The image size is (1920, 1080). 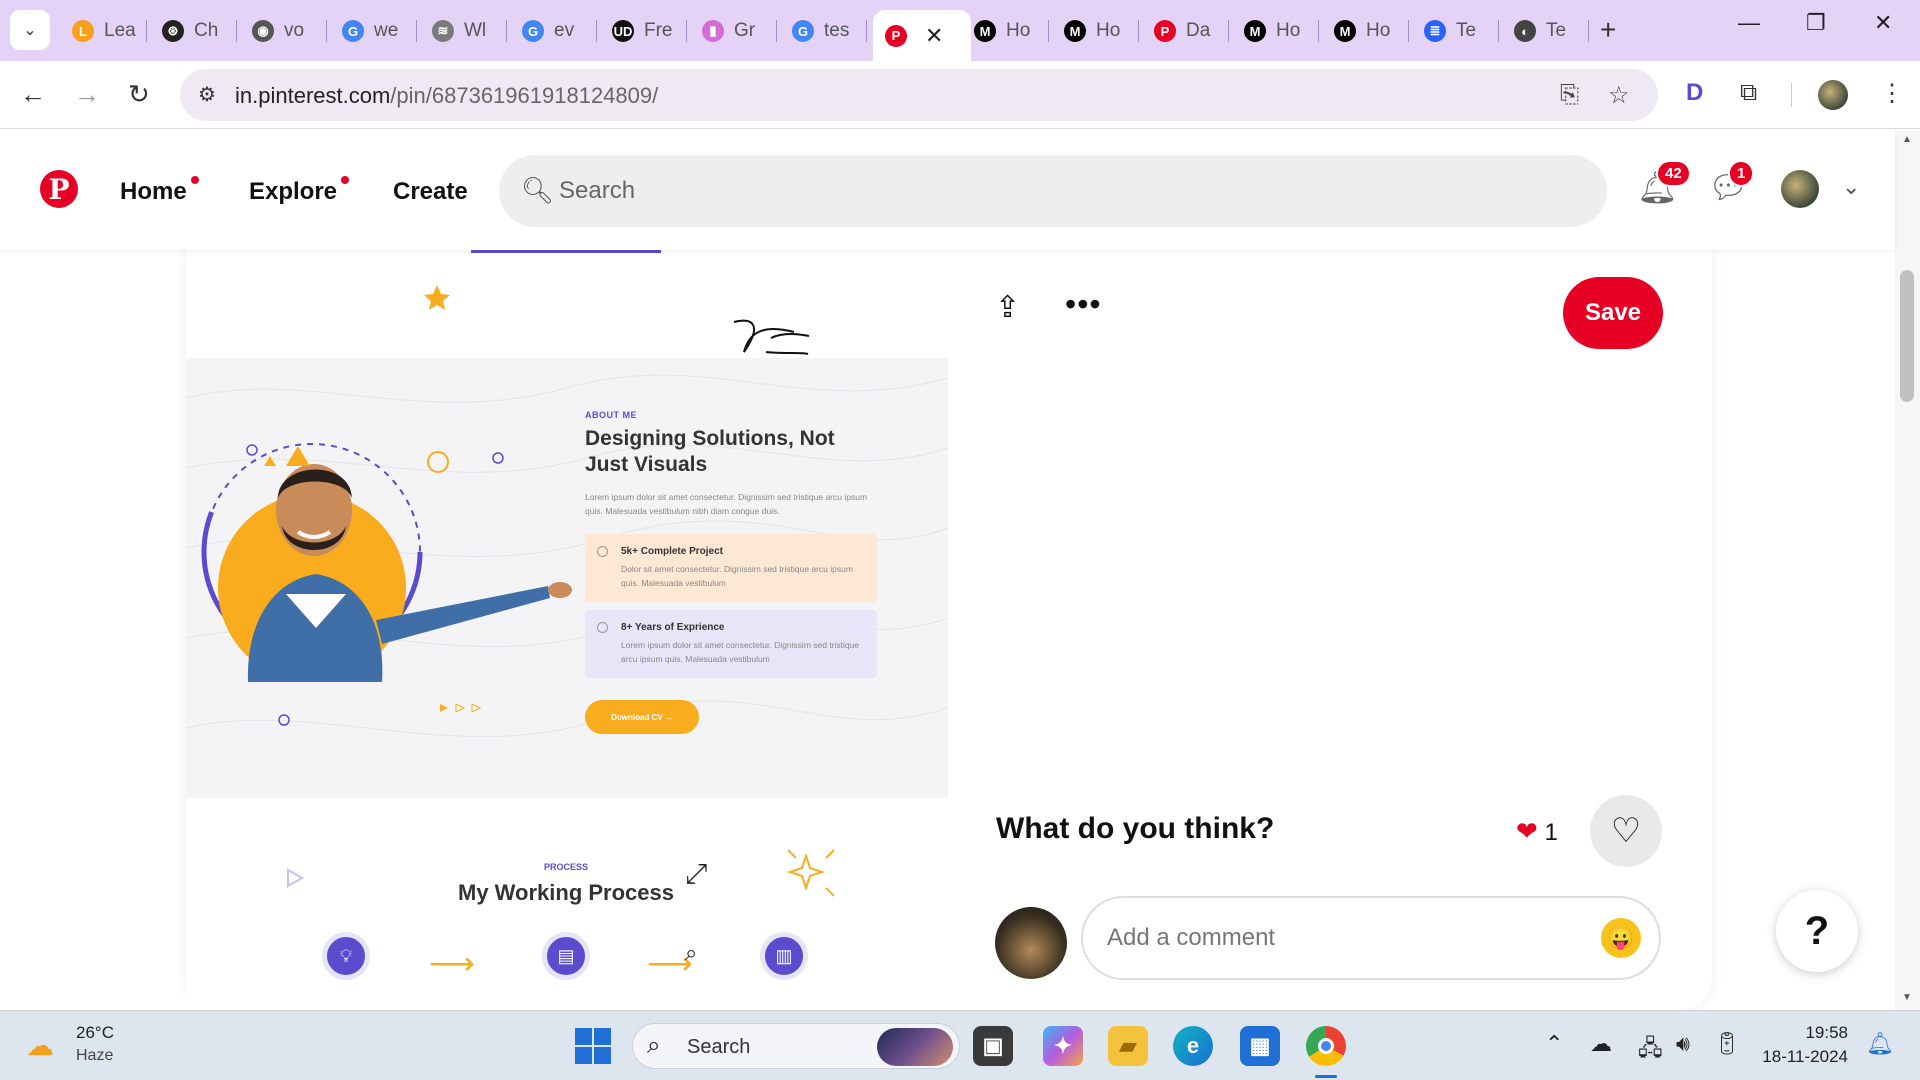 What do you see at coordinates (94, 1056) in the screenshot?
I see `weather-condition: Haze` at bounding box center [94, 1056].